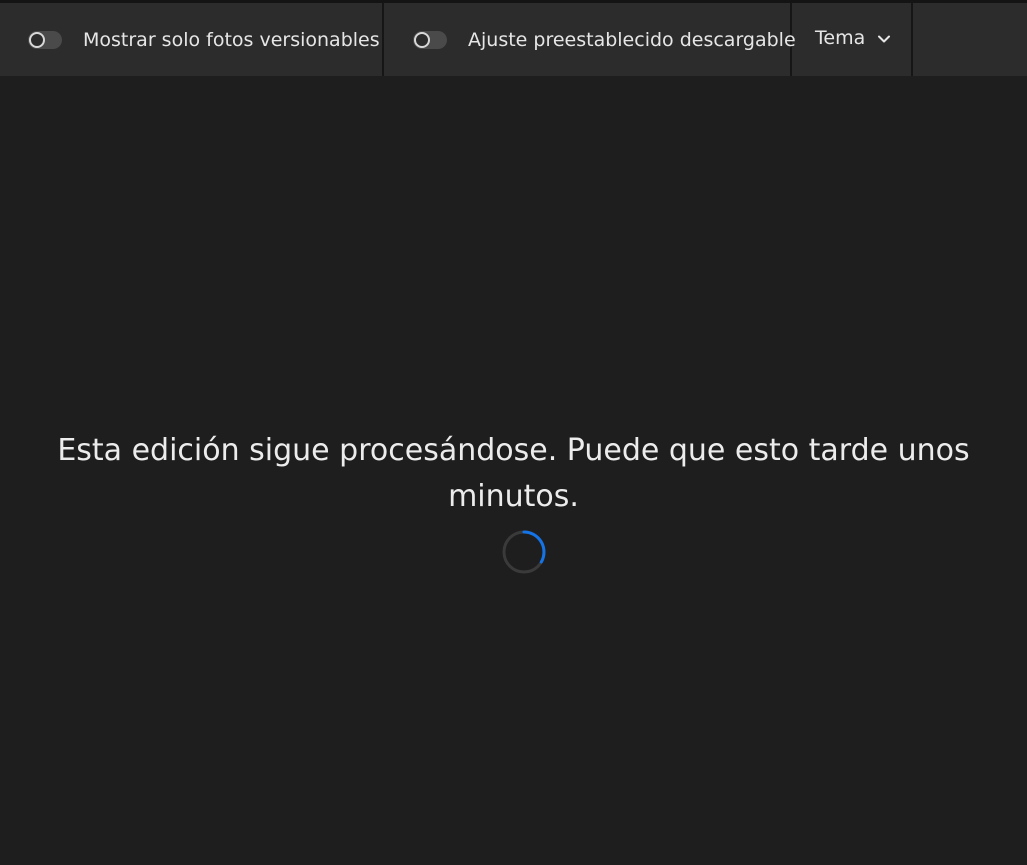  I want to click on toggle-downloadable-preset: Ajuste preestablecido descargable, so click(604, 40).